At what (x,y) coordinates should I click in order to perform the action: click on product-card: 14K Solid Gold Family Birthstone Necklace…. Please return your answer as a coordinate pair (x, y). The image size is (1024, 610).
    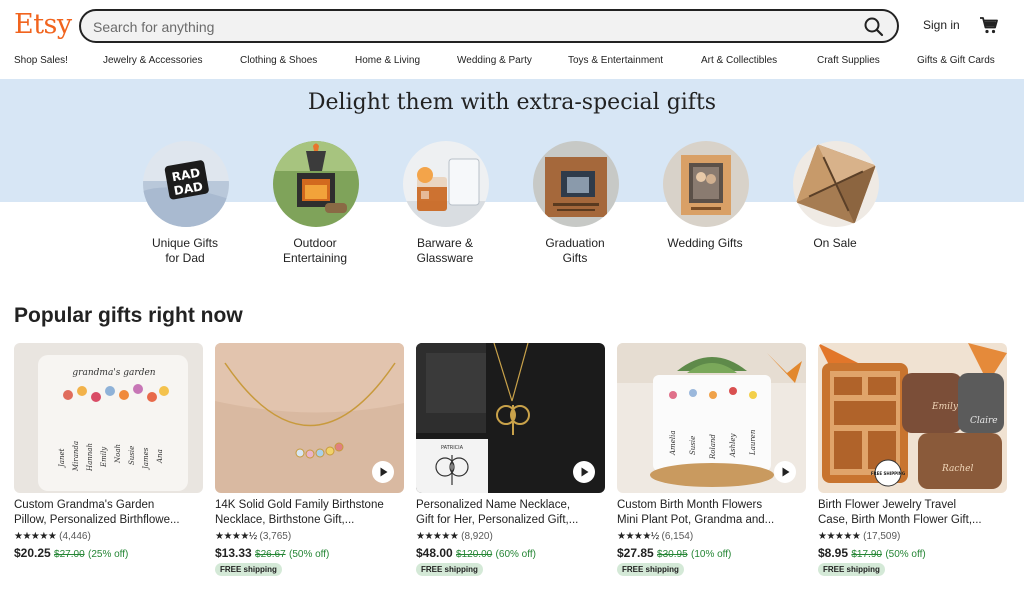
    Looking at the image, I should click on (309, 463).